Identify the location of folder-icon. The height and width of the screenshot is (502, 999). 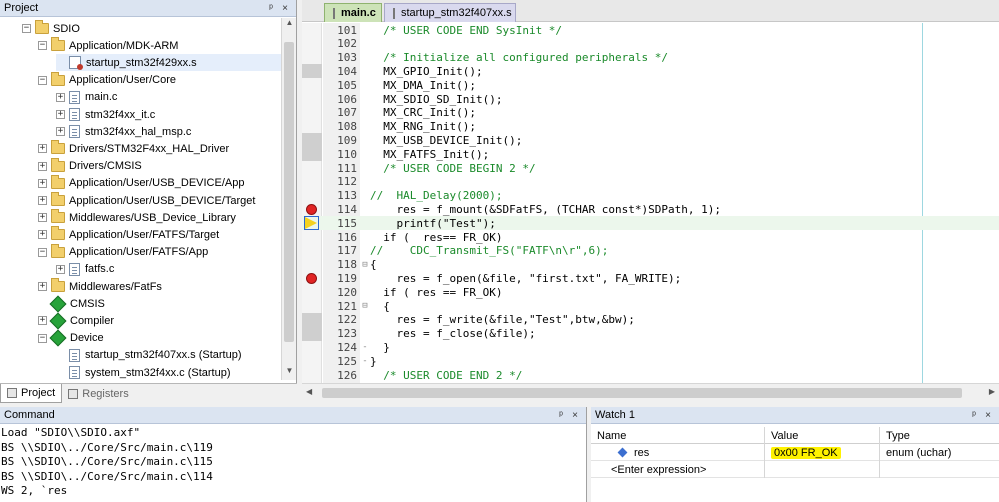
(58, 44).